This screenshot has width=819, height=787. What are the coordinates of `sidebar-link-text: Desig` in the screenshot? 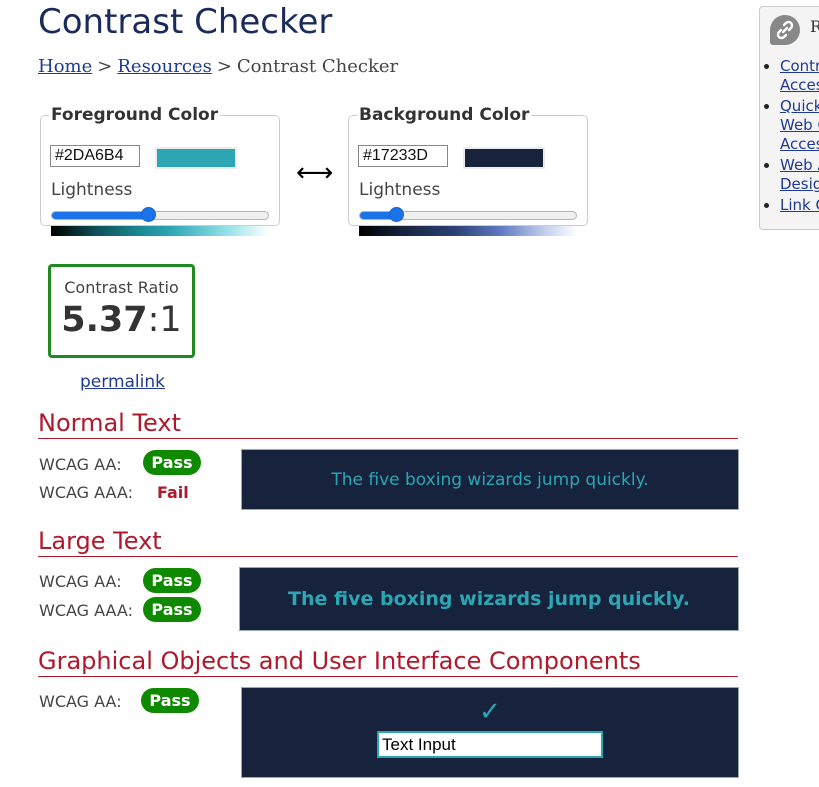 It's located at (799, 184).